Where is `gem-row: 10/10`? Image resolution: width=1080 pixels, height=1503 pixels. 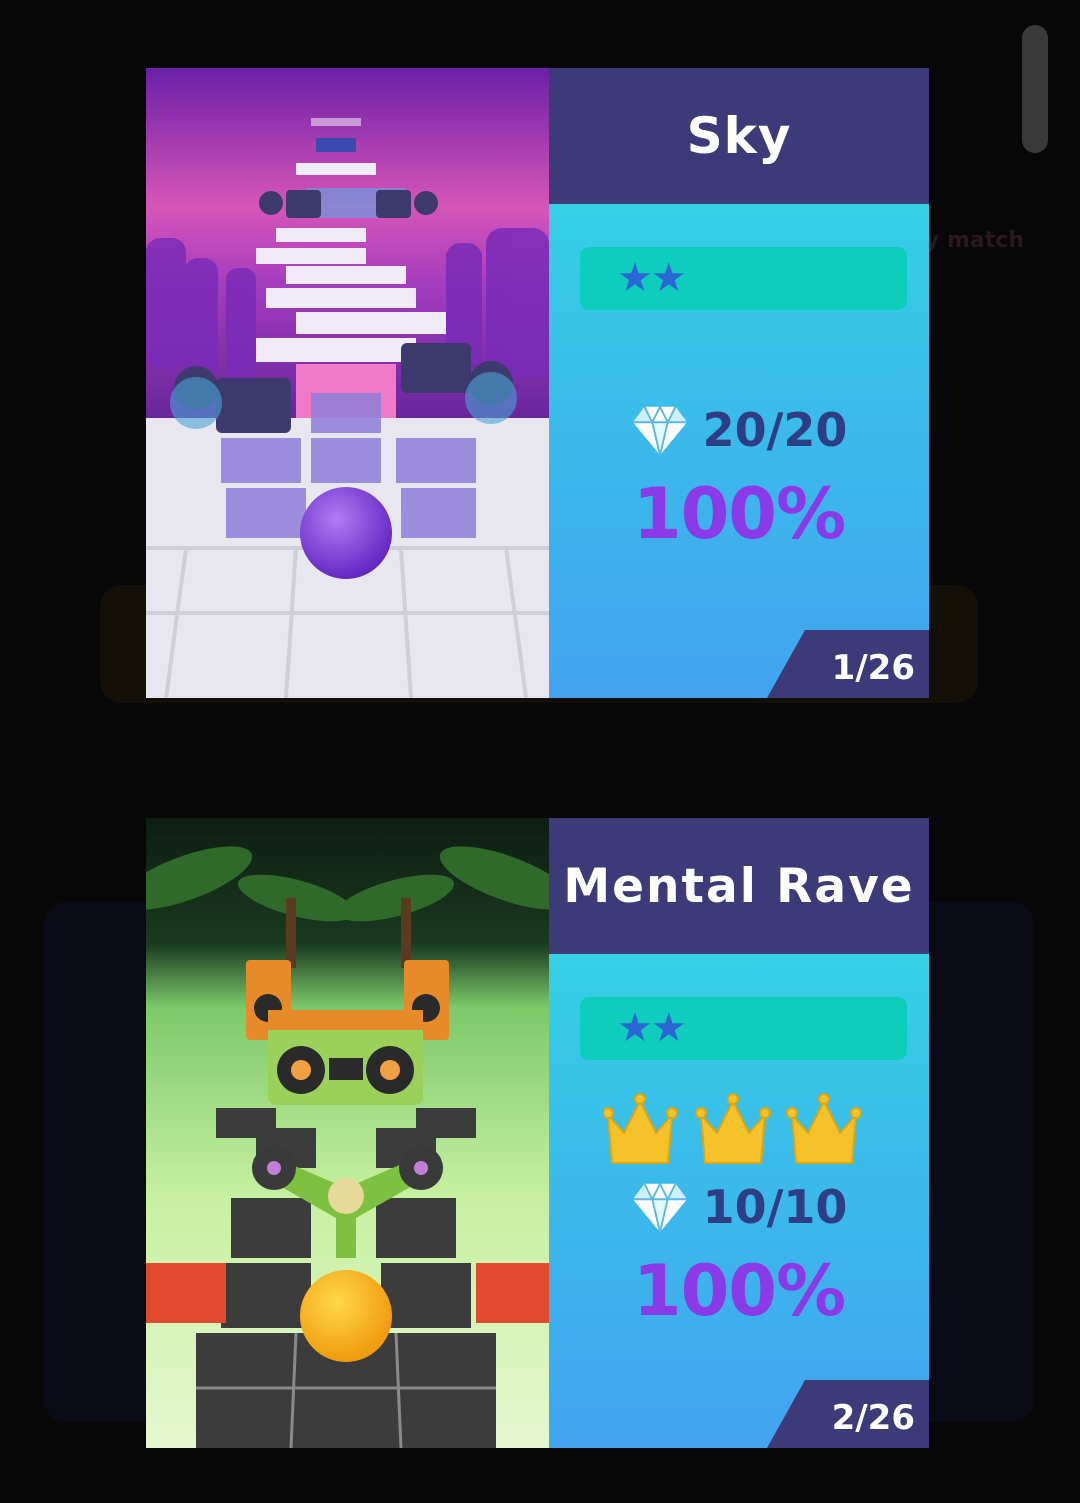 gem-row: 10/10 is located at coordinates (739, 1207).